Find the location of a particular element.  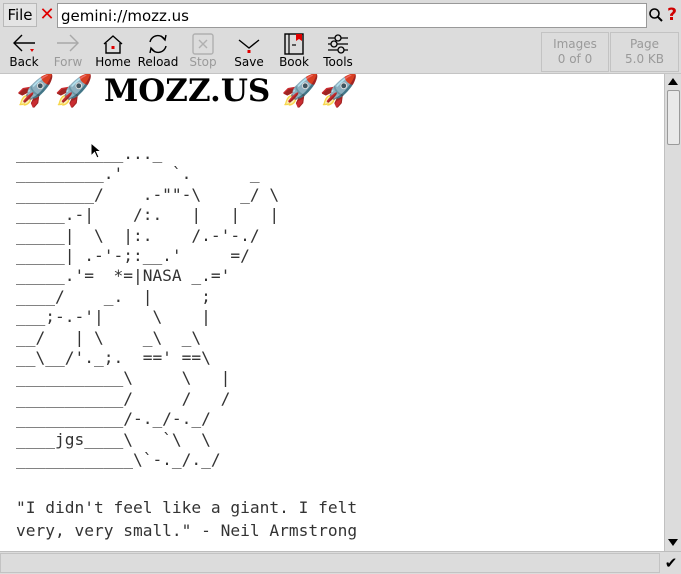

page-size-value: 5.0 KB is located at coordinates (644, 59).